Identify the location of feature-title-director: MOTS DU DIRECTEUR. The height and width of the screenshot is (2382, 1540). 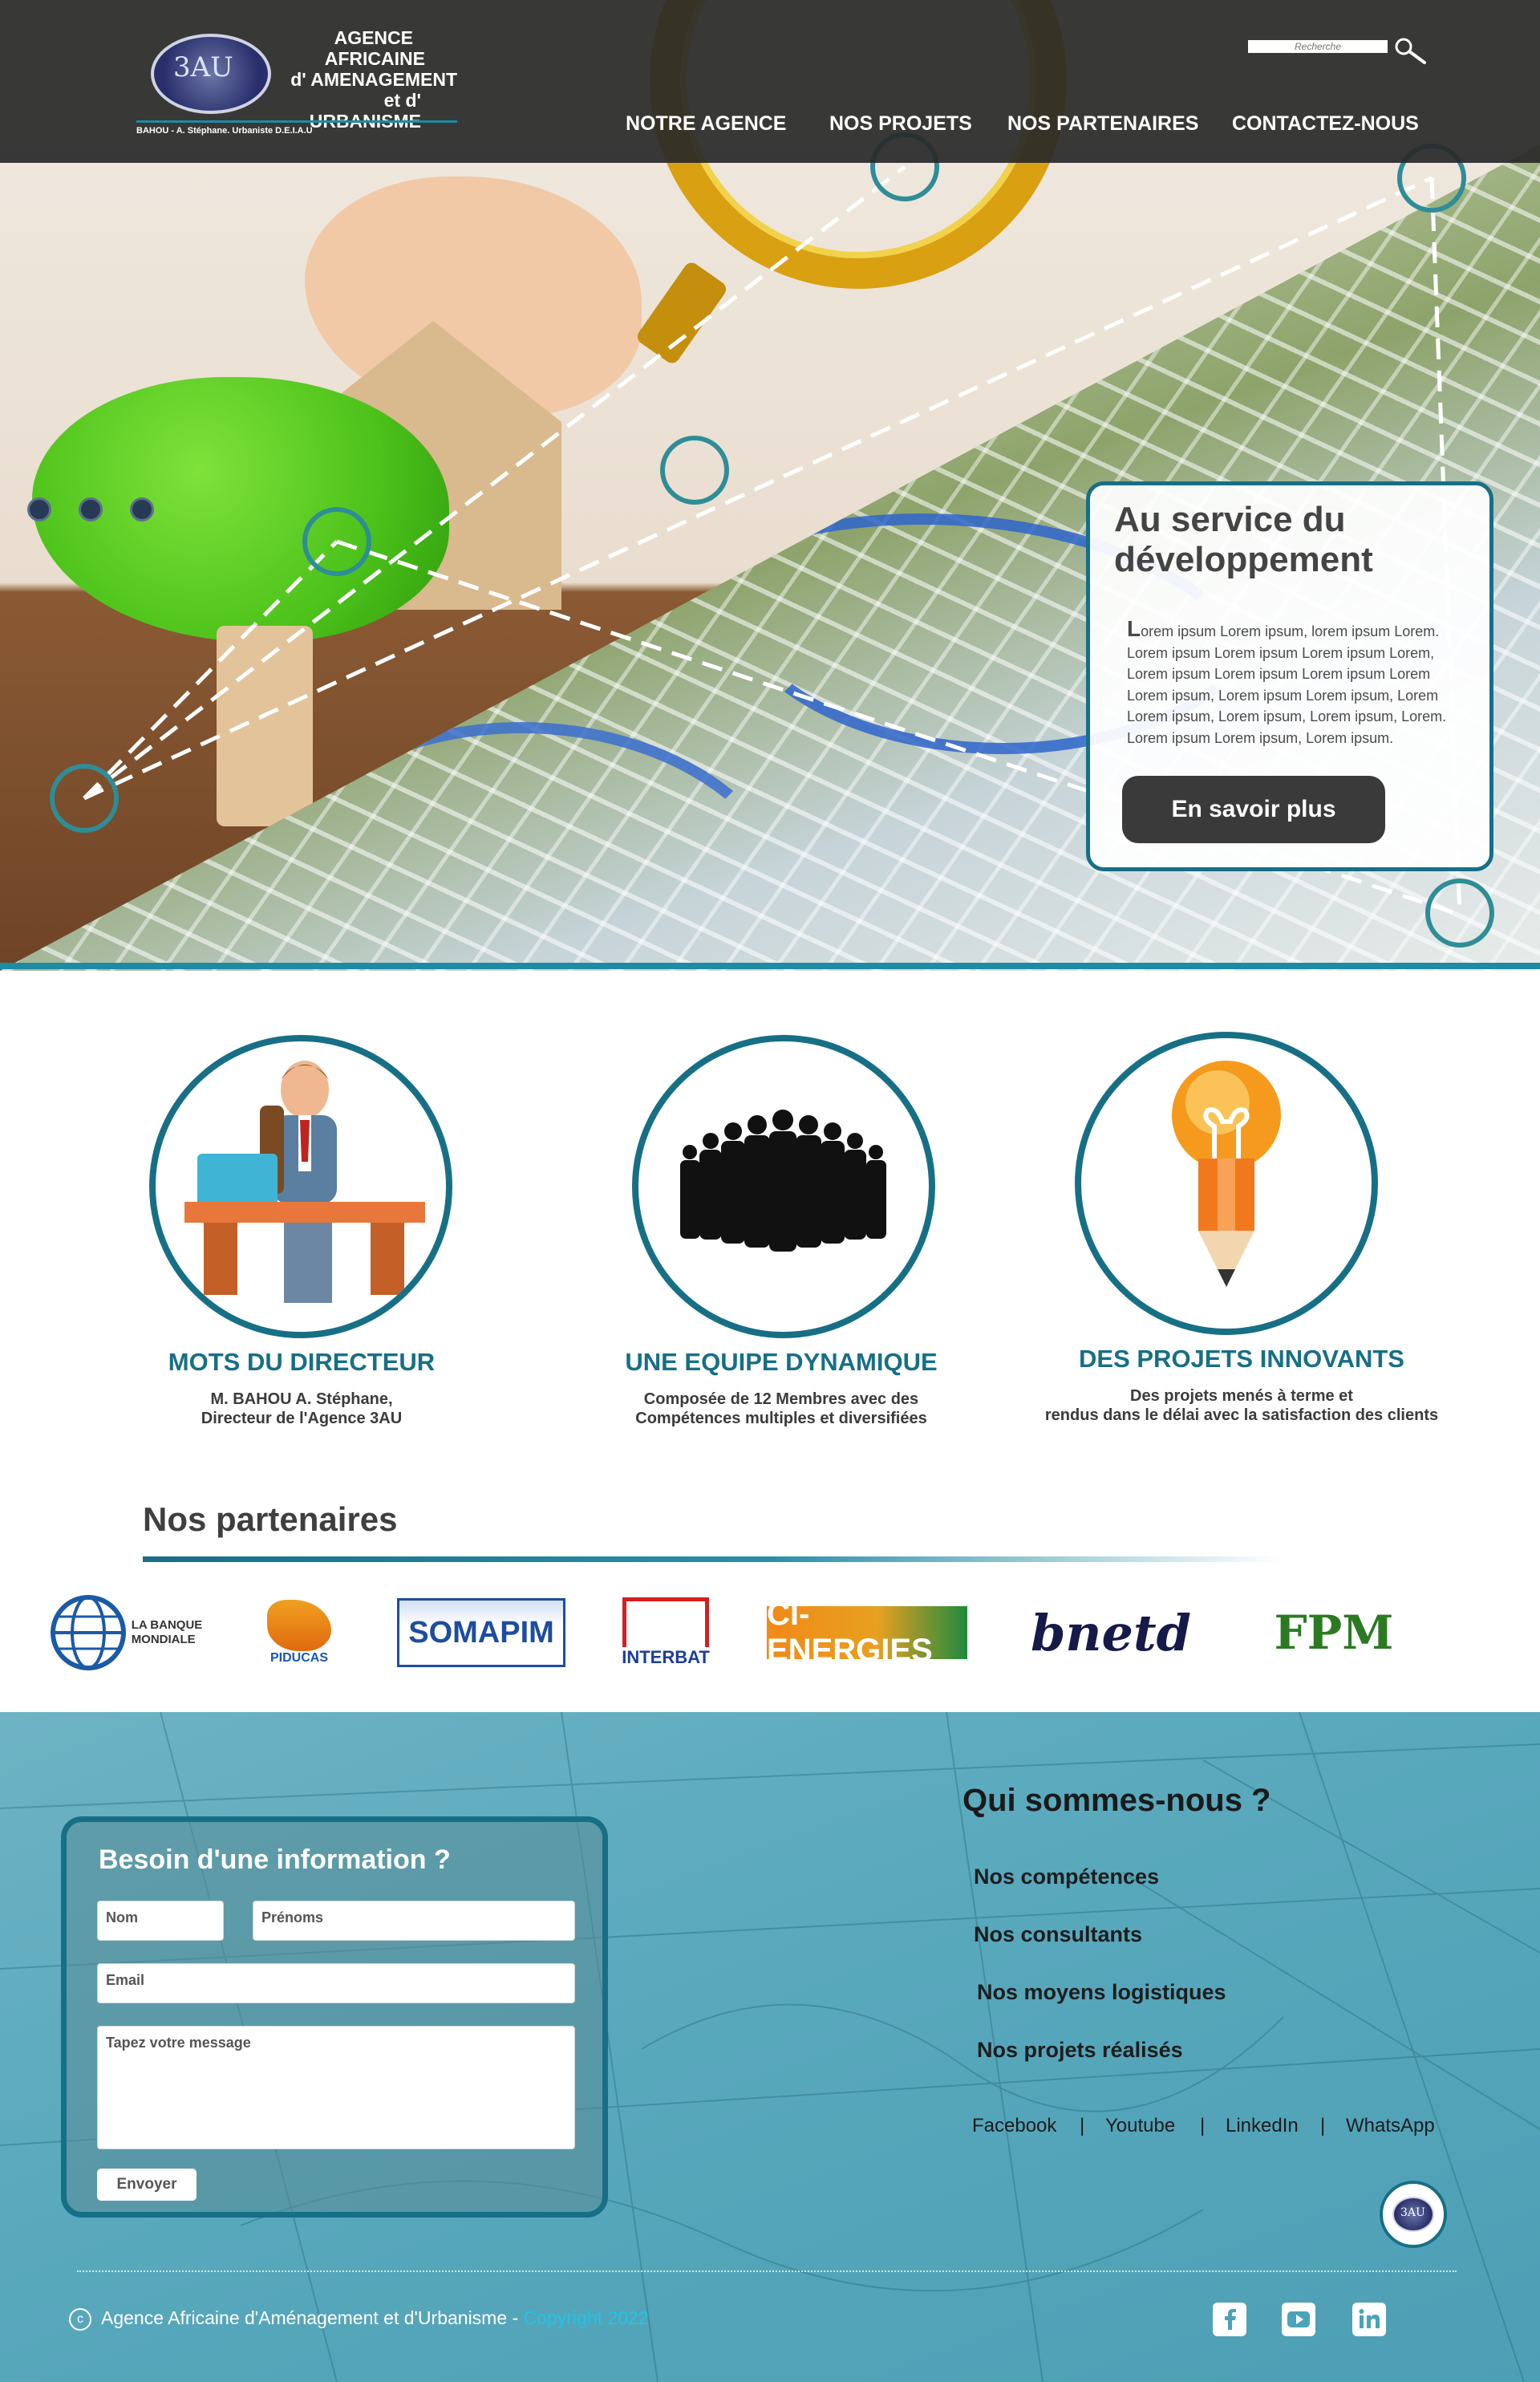
(302, 1362).